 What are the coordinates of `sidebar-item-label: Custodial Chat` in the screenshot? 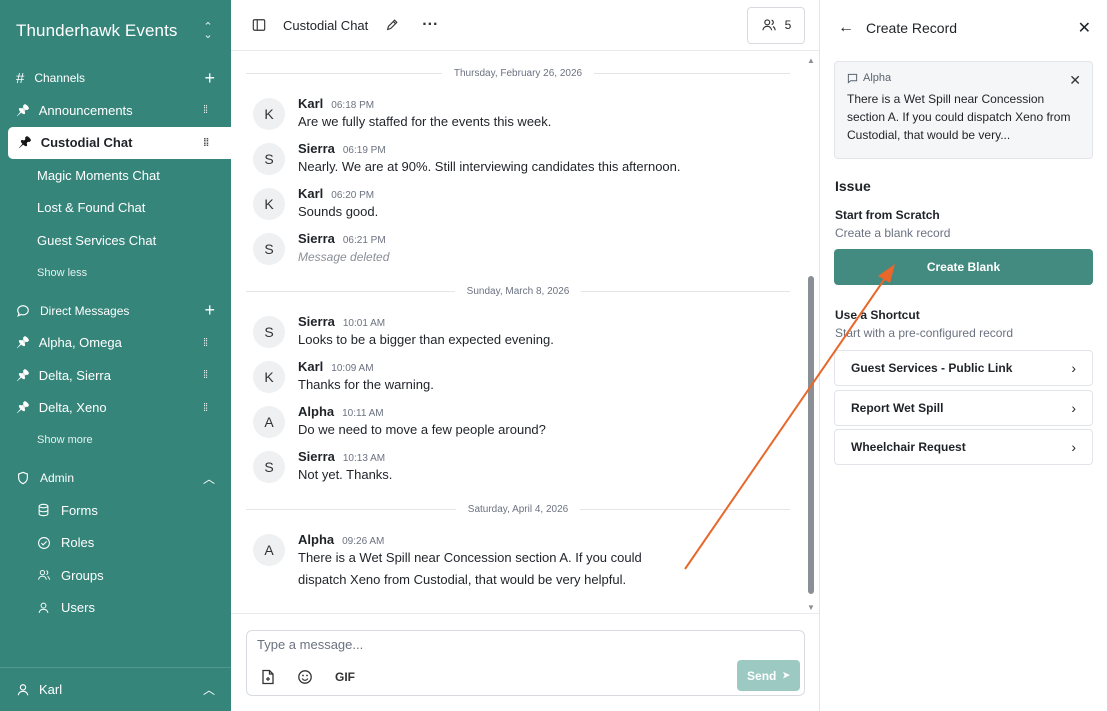 It's located at (86, 143).